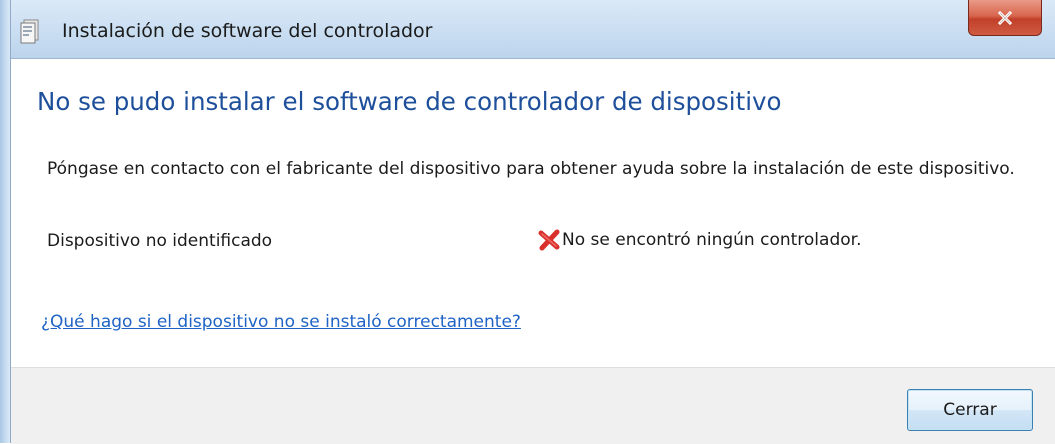 This screenshot has height=444, width=1055. I want to click on window-left-frame, so click(5, 221).